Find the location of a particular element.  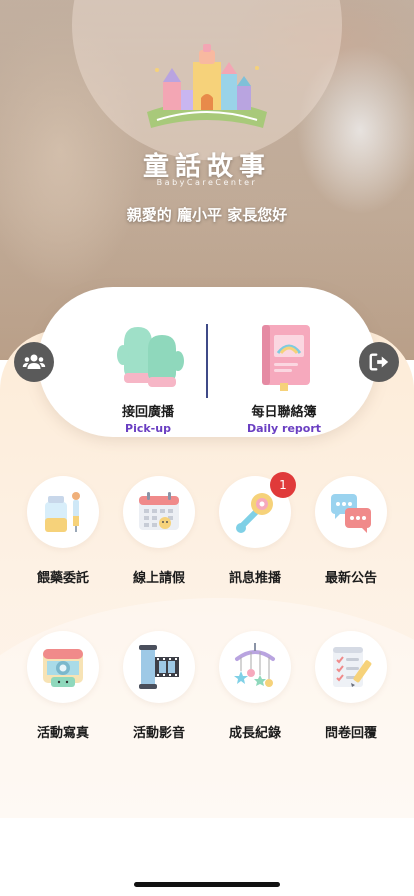

grid-label: 最新公告 is located at coordinates (350, 578).